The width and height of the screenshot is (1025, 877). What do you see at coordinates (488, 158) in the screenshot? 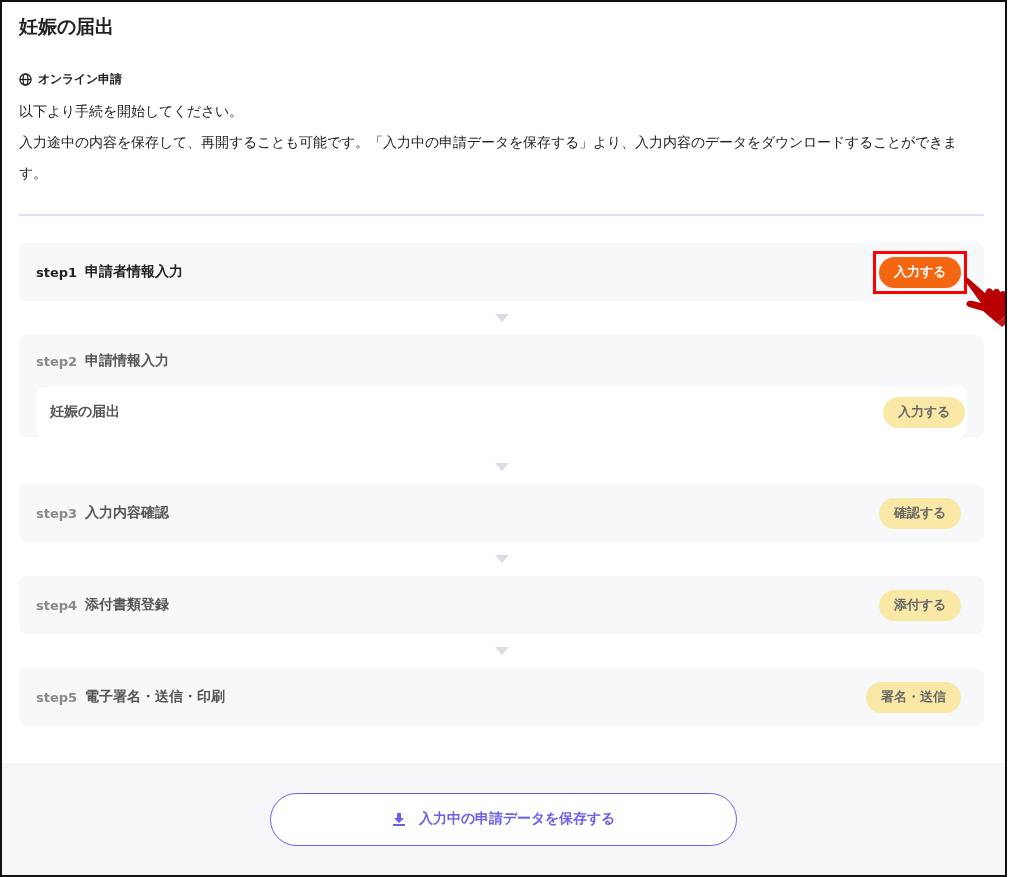
I see `description-text: 入力途中の内容を保存して、再開することも可能です。「入力中の申請データを保存する」より、入力内容のデータをダウンロードすることができます。` at bounding box center [488, 158].